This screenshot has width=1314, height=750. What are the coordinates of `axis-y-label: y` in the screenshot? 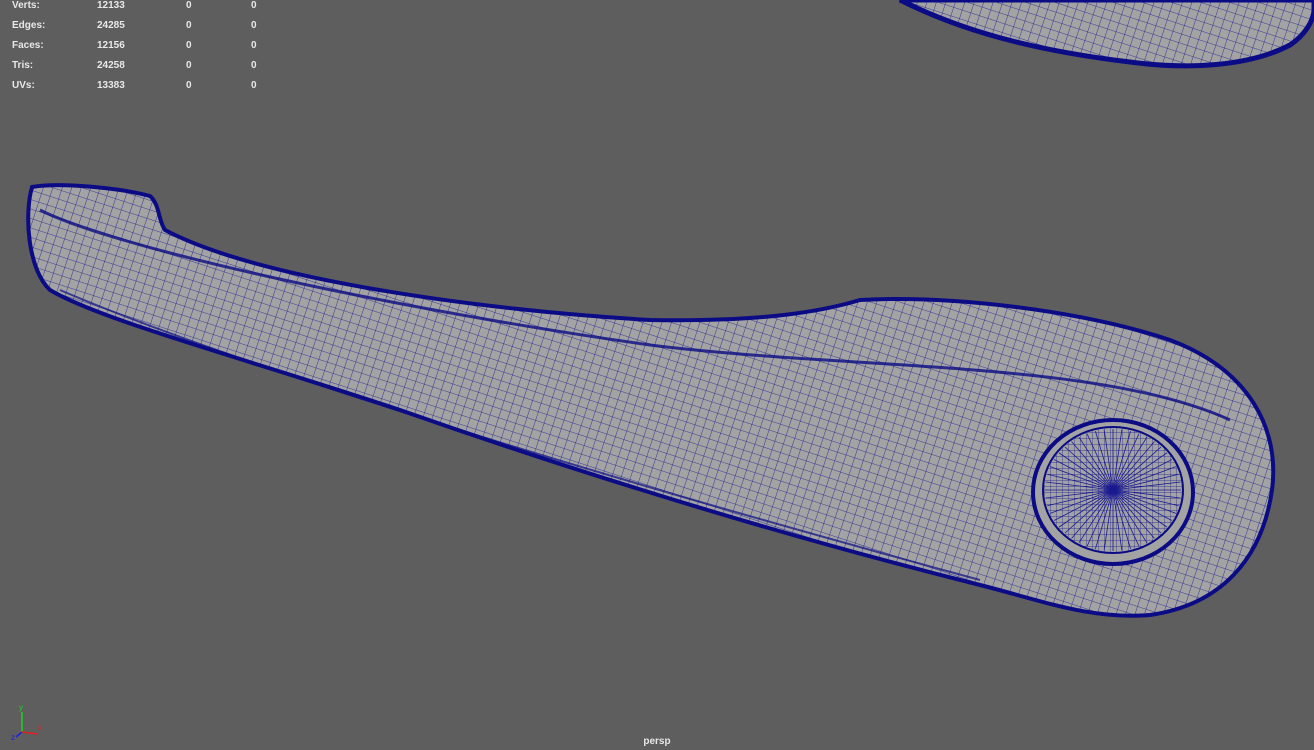 It's located at (21, 707).